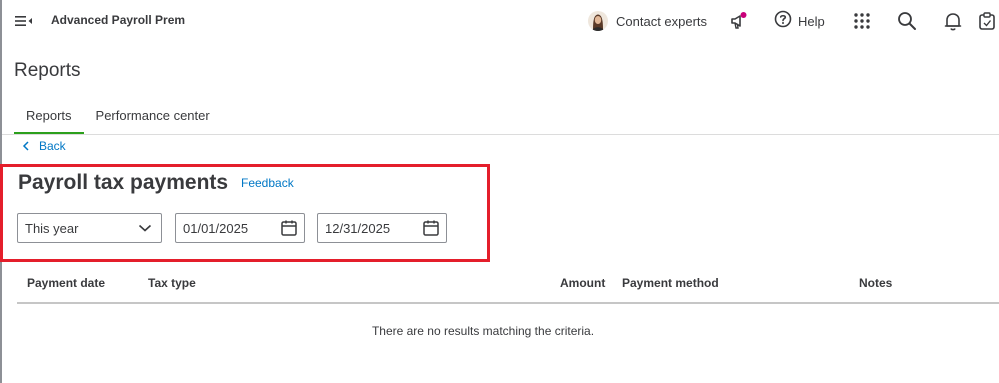  Describe the element at coordinates (739, 21) in the screenshot. I see `announcement-icon` at that location.